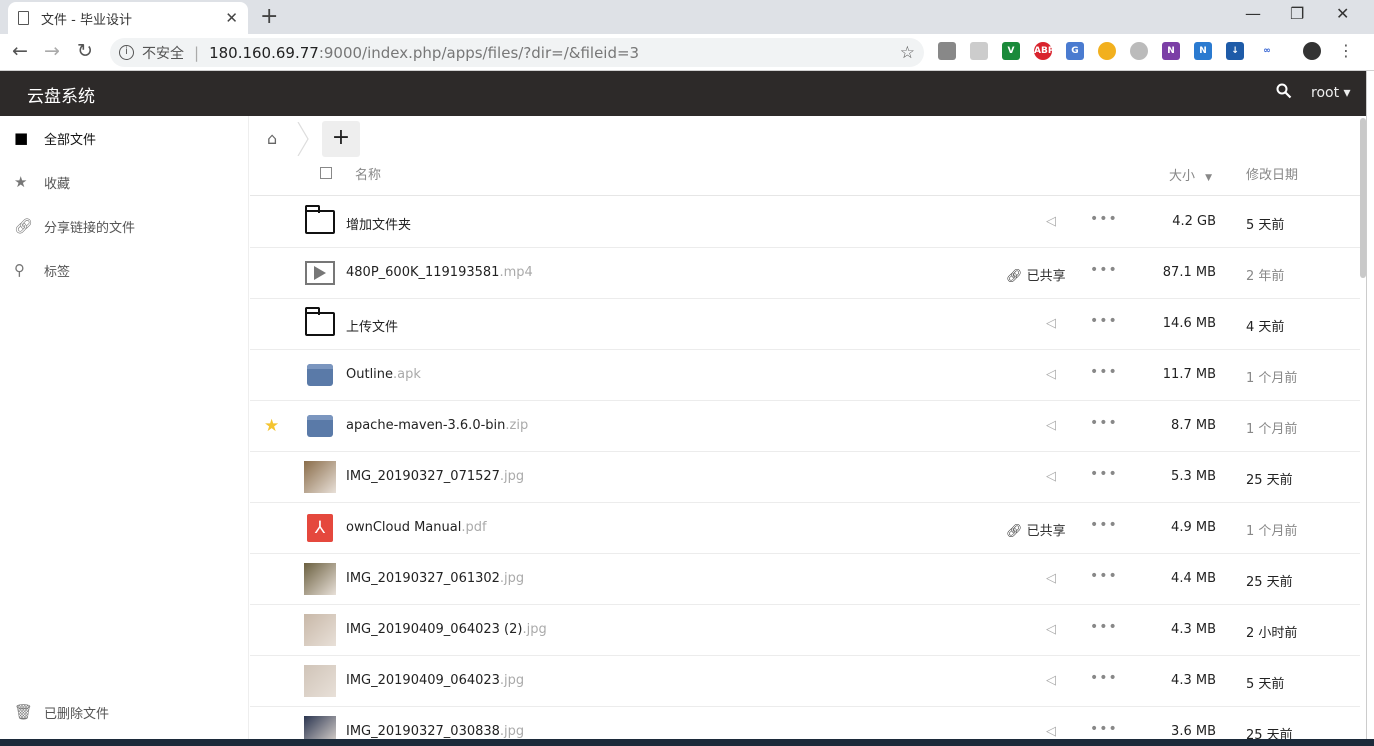 Image resolution: width=1374 pixels, height=746 pixels. What do you see at coordinates (124, 270) in the screenshot?
I see `sidebar-item-tags: ⚲ 标签` at bounding box center [124, 270].